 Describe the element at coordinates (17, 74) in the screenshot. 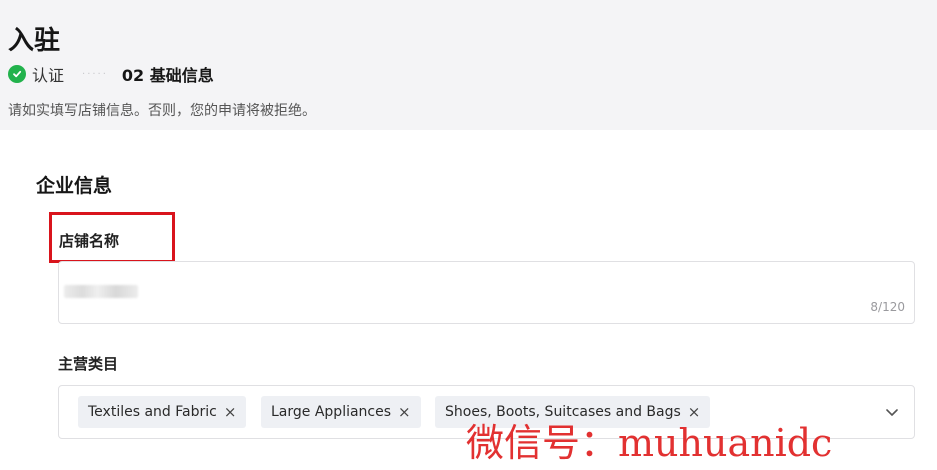

I see `check-icon` at that location.